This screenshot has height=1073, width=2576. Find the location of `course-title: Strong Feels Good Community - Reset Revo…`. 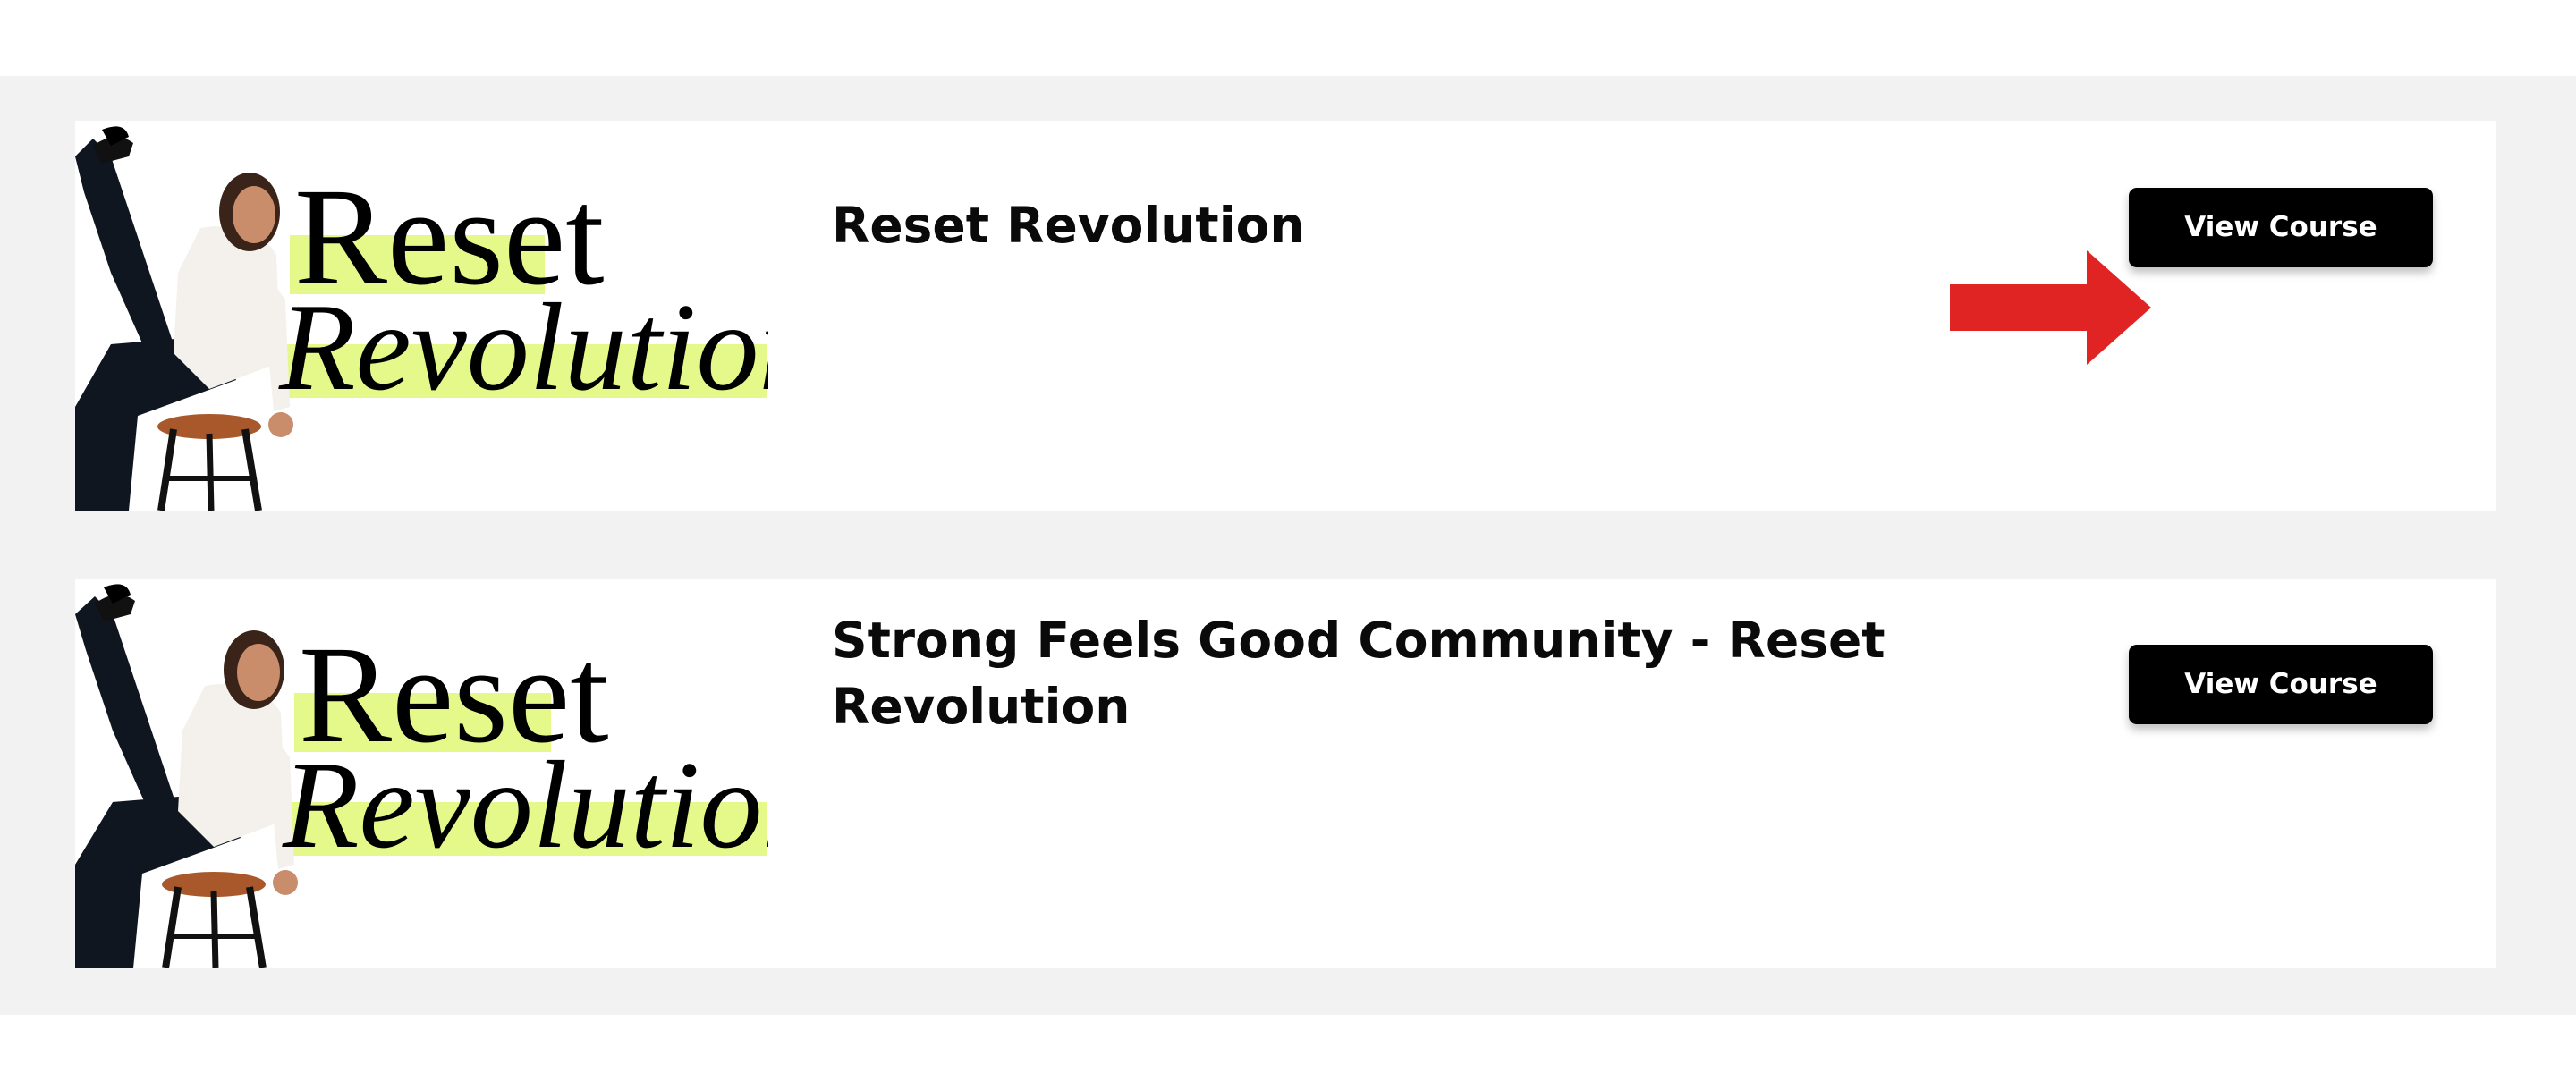

course-title: Strong Feels Good Community - Reset Revo… is located at coordinates (1377, 673).